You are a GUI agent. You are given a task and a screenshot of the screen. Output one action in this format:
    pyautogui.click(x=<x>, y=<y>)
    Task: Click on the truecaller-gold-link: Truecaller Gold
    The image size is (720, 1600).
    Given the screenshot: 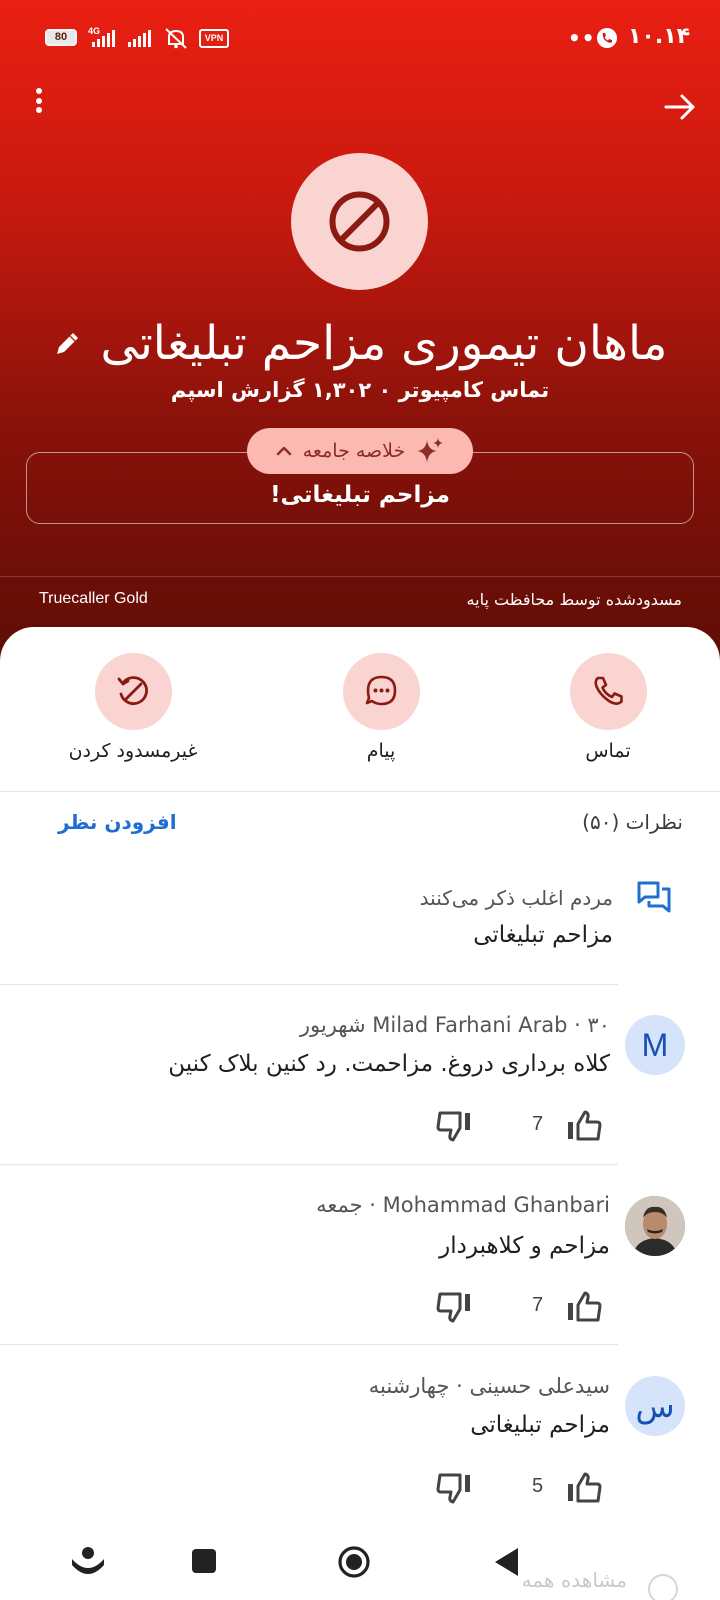 What is the action you would take?
    pyautogui.click(x=93, y=599)
    